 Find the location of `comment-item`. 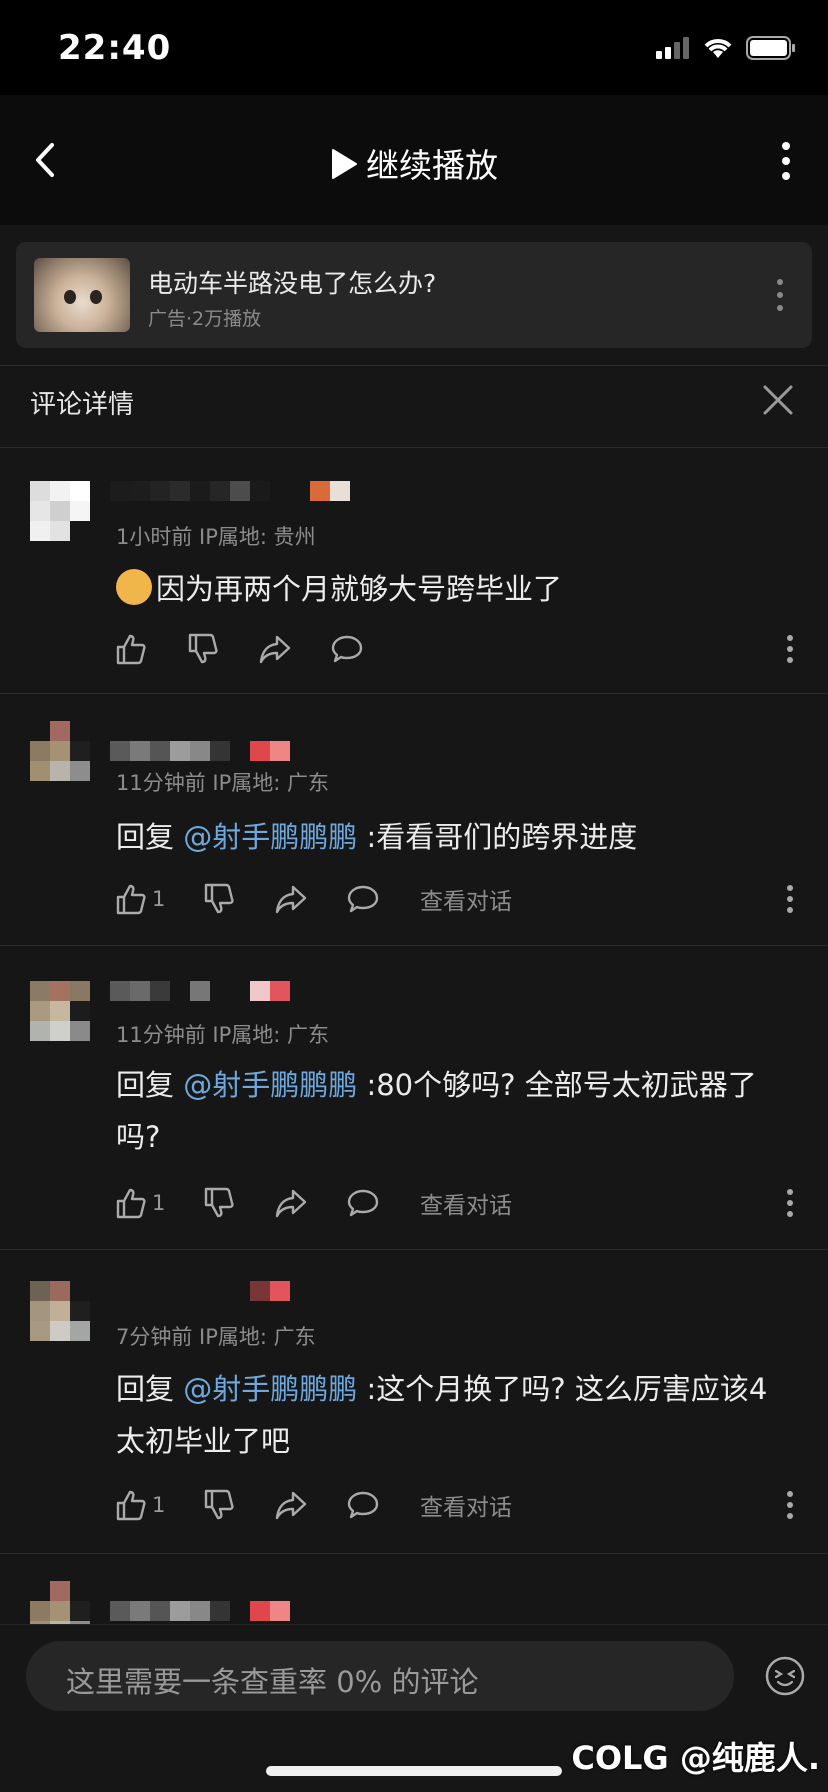

comment-item is located at coordinates (414, 1588).